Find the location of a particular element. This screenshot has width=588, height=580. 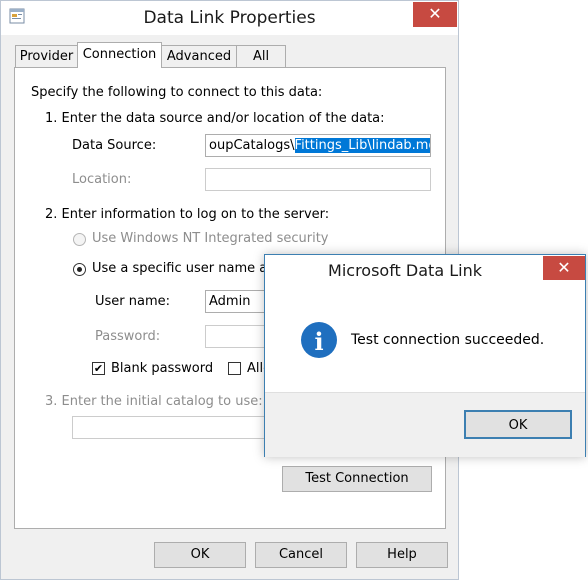

data-source-label: Data Source: is located at coordinates (114, 145).